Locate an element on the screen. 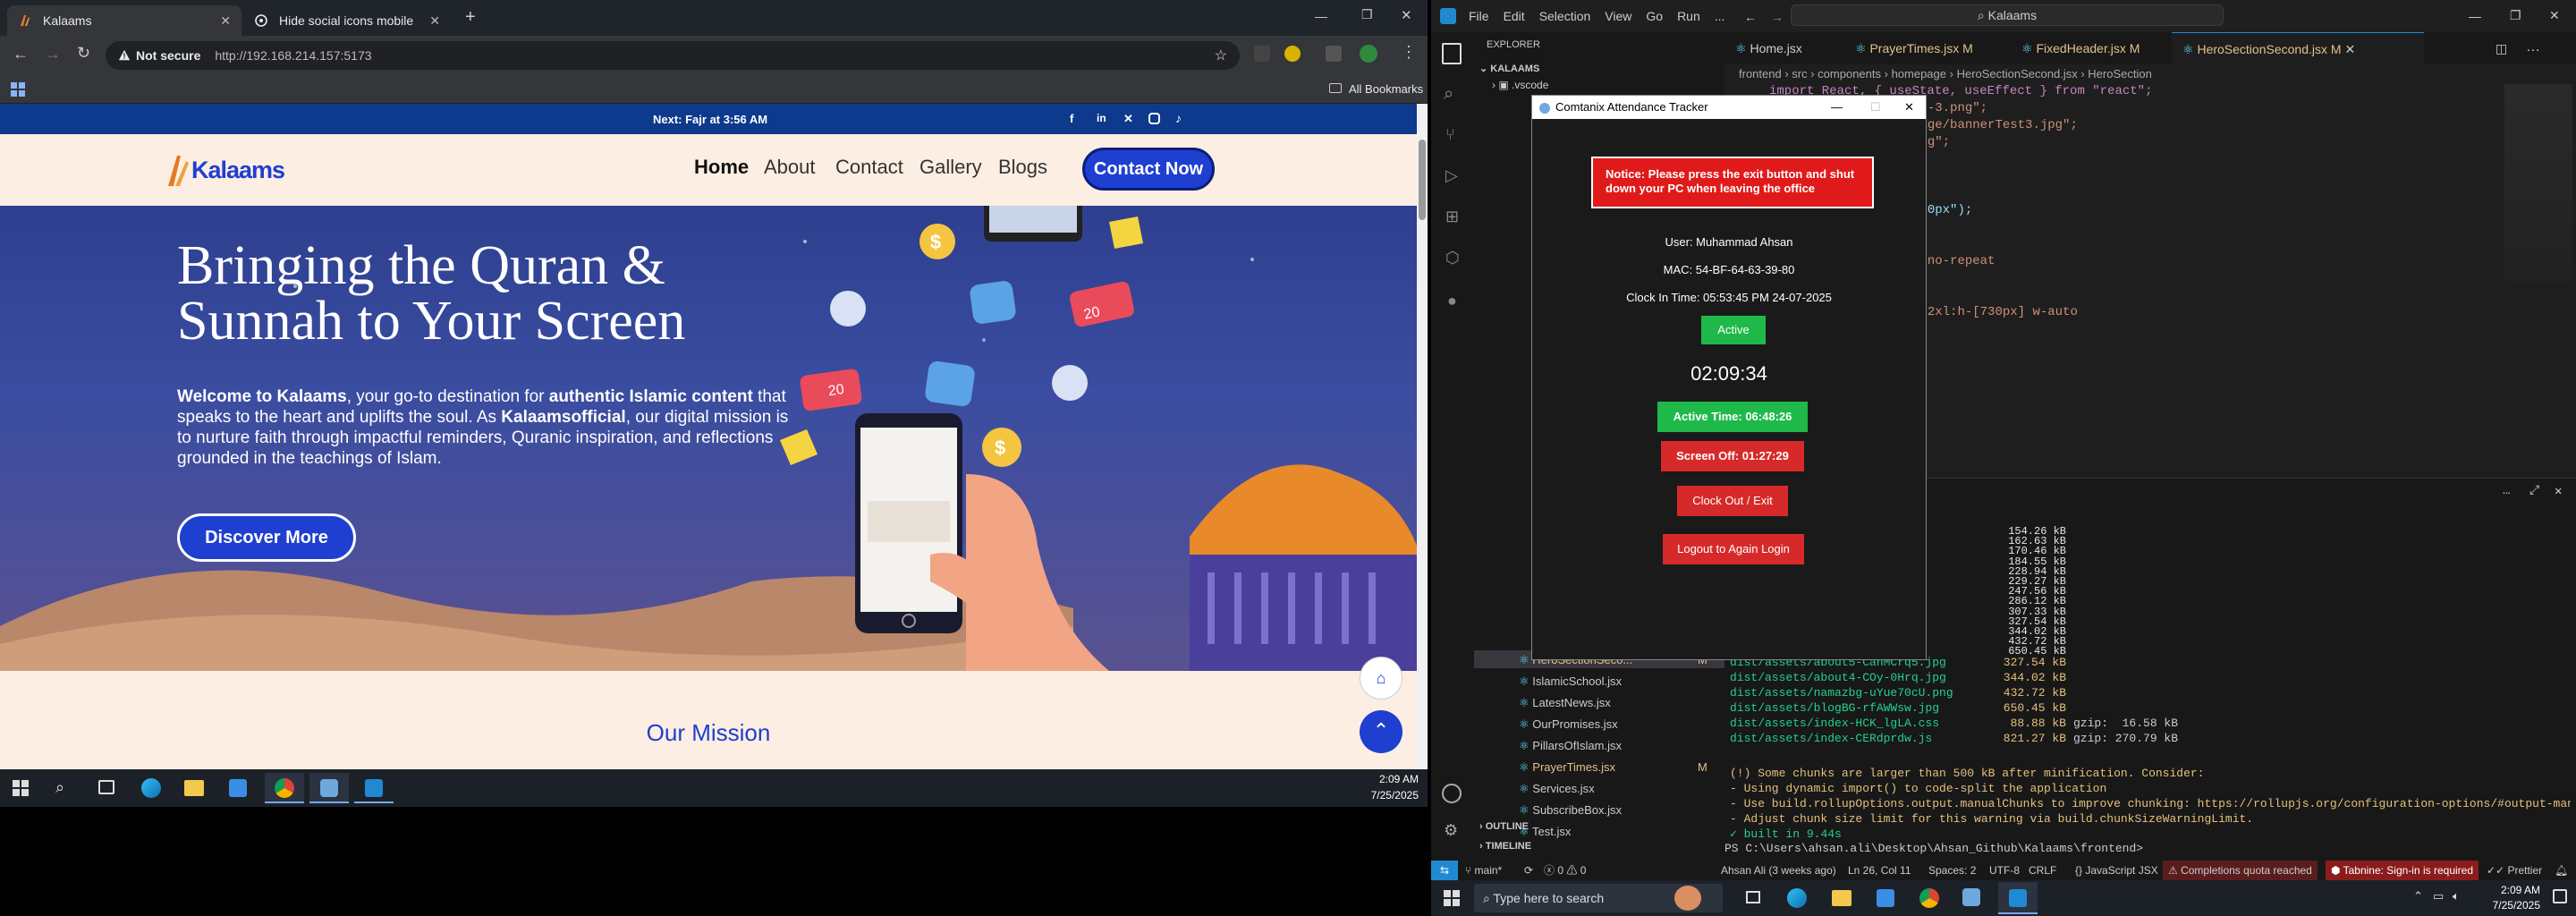 The height and width of the screenshot is (916, 2576). tracker-app-icon is located at coordinates (1971, 897).